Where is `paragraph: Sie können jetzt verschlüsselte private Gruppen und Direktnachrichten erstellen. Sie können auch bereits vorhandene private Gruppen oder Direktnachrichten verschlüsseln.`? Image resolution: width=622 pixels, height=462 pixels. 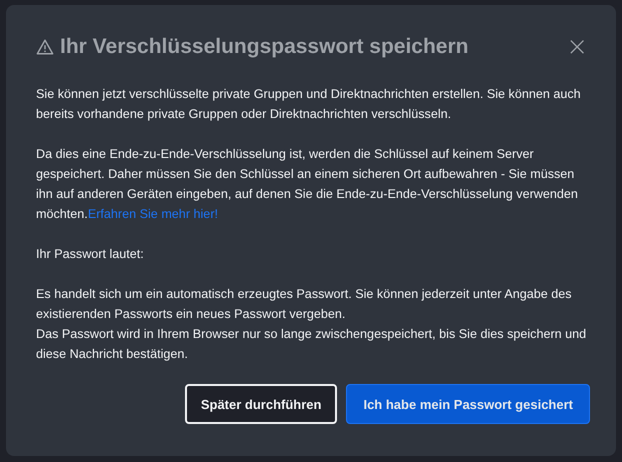 paragraph: Sie können jetzt verschlüsselte private Gruppen und Direktnachrichten erstellen. Sie können auch bereits vorhandene private Gruppen oder Direktnachrichten verschlüsseln. is located at coordinates (309, 104).